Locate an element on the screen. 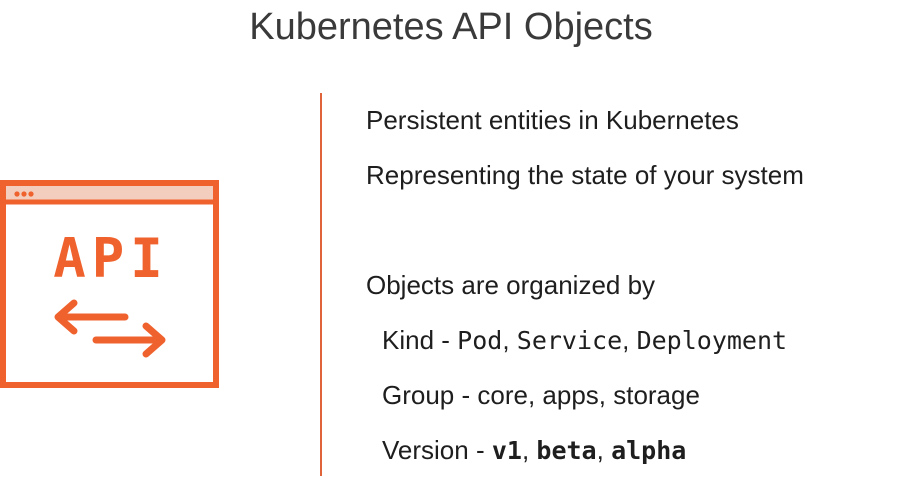 The width and height of the screenshot is (902, 484). version-label: Version - is located at coordinates (437, 450).